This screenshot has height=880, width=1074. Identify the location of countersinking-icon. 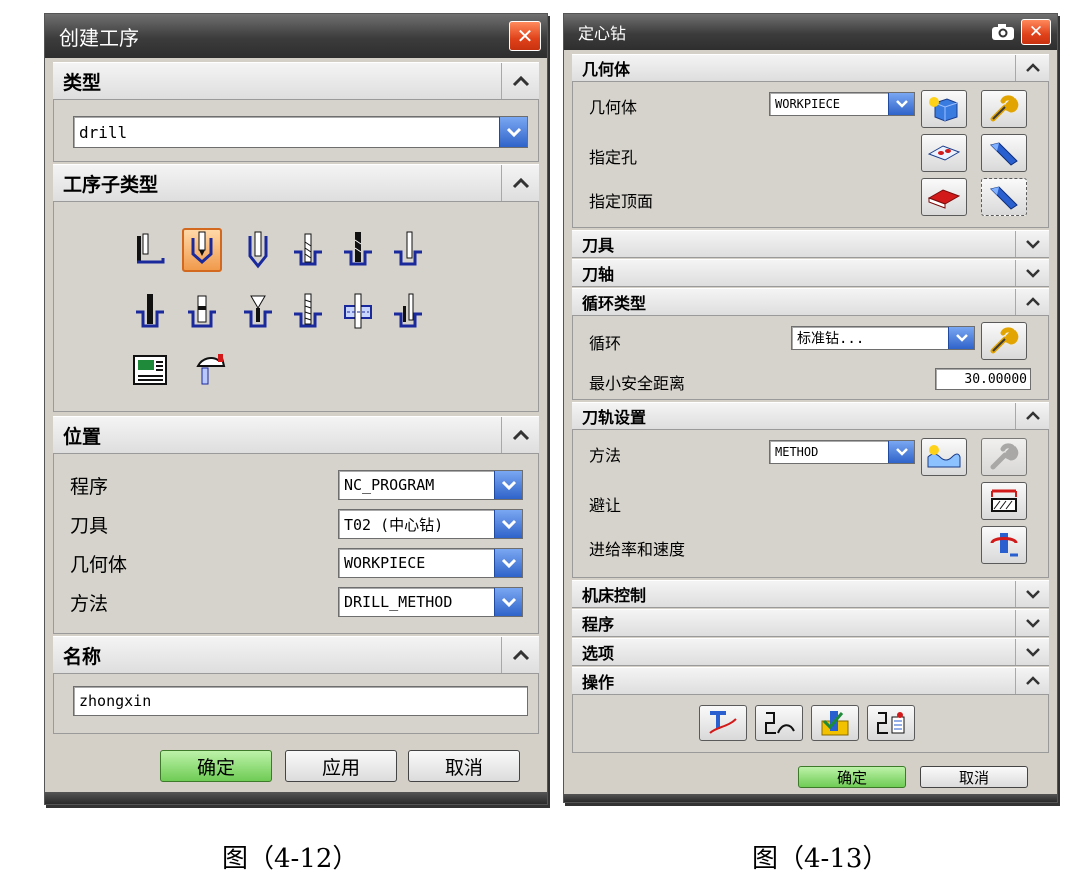
(258, 312).